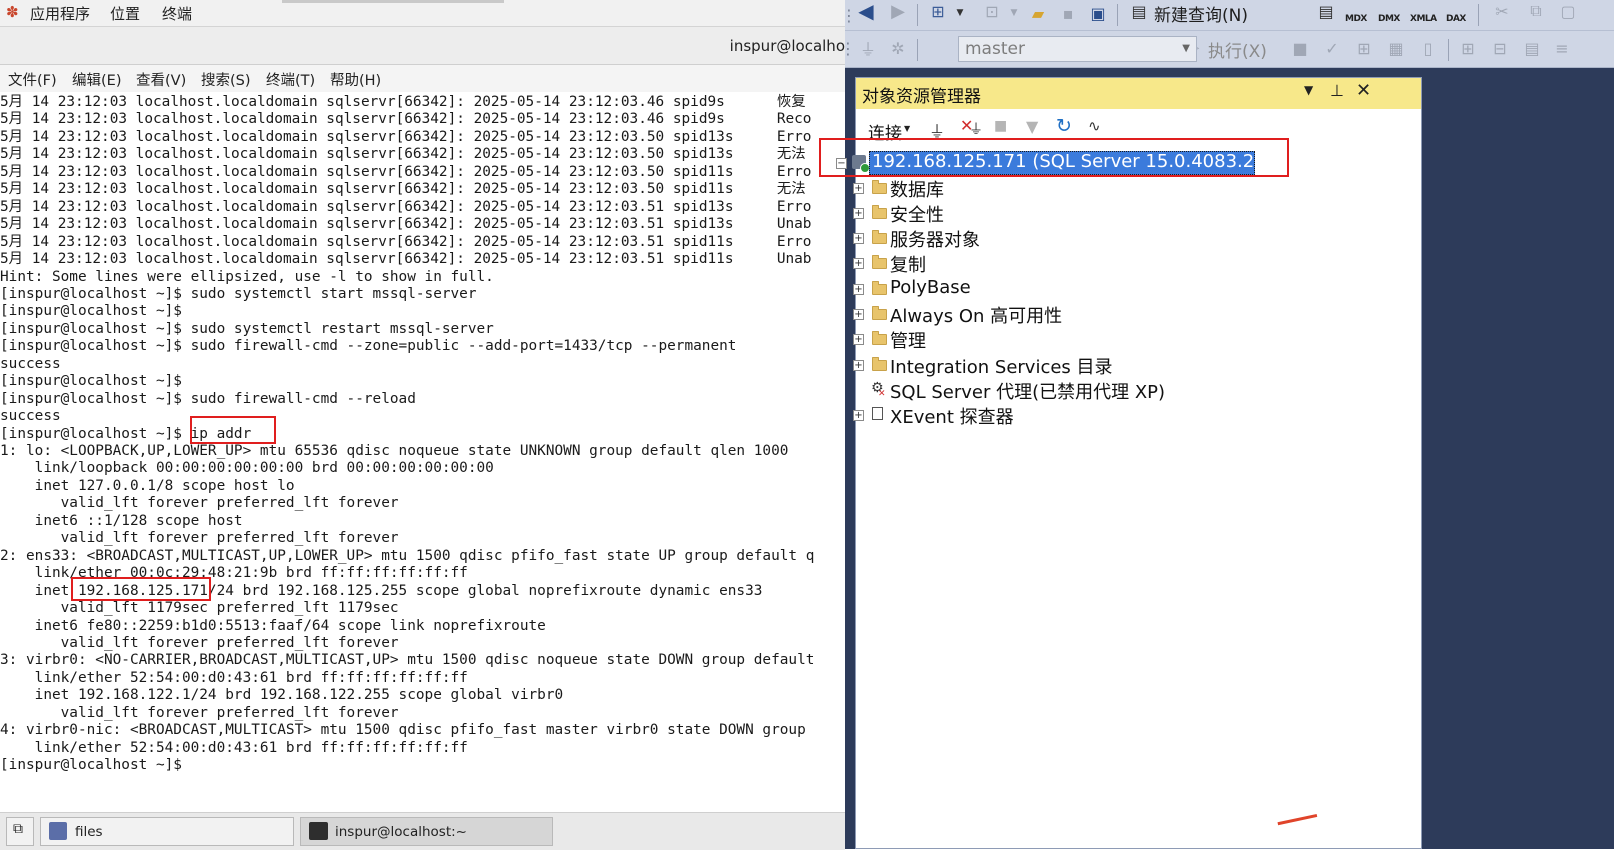  Describe the element at coordinates (167, 831) in the screenshot. I see `taskbar-files-button: files` at that location.